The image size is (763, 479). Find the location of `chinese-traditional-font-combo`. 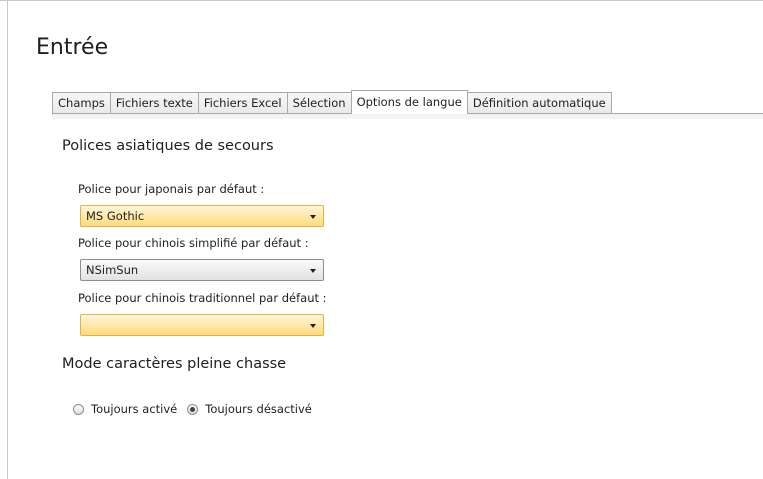

chinese-traditional-font-combo is located at coordinates (202, 325).